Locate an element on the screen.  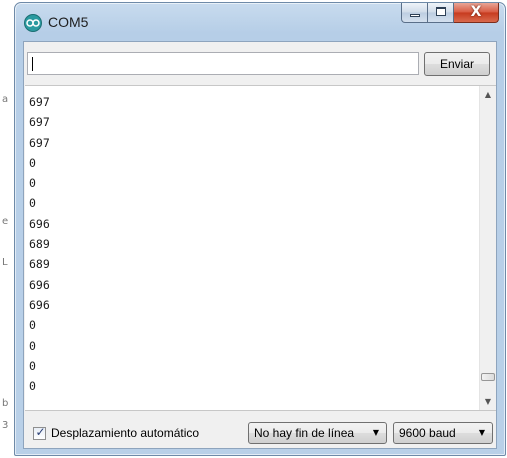
close-button: X is located at coordinates (476, 13).